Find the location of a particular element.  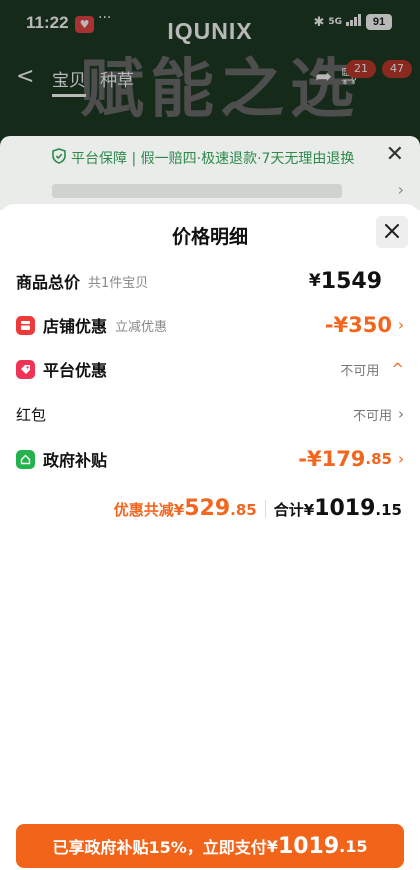

pay-button-decimal: .15 is located at coordinates (353, 846).